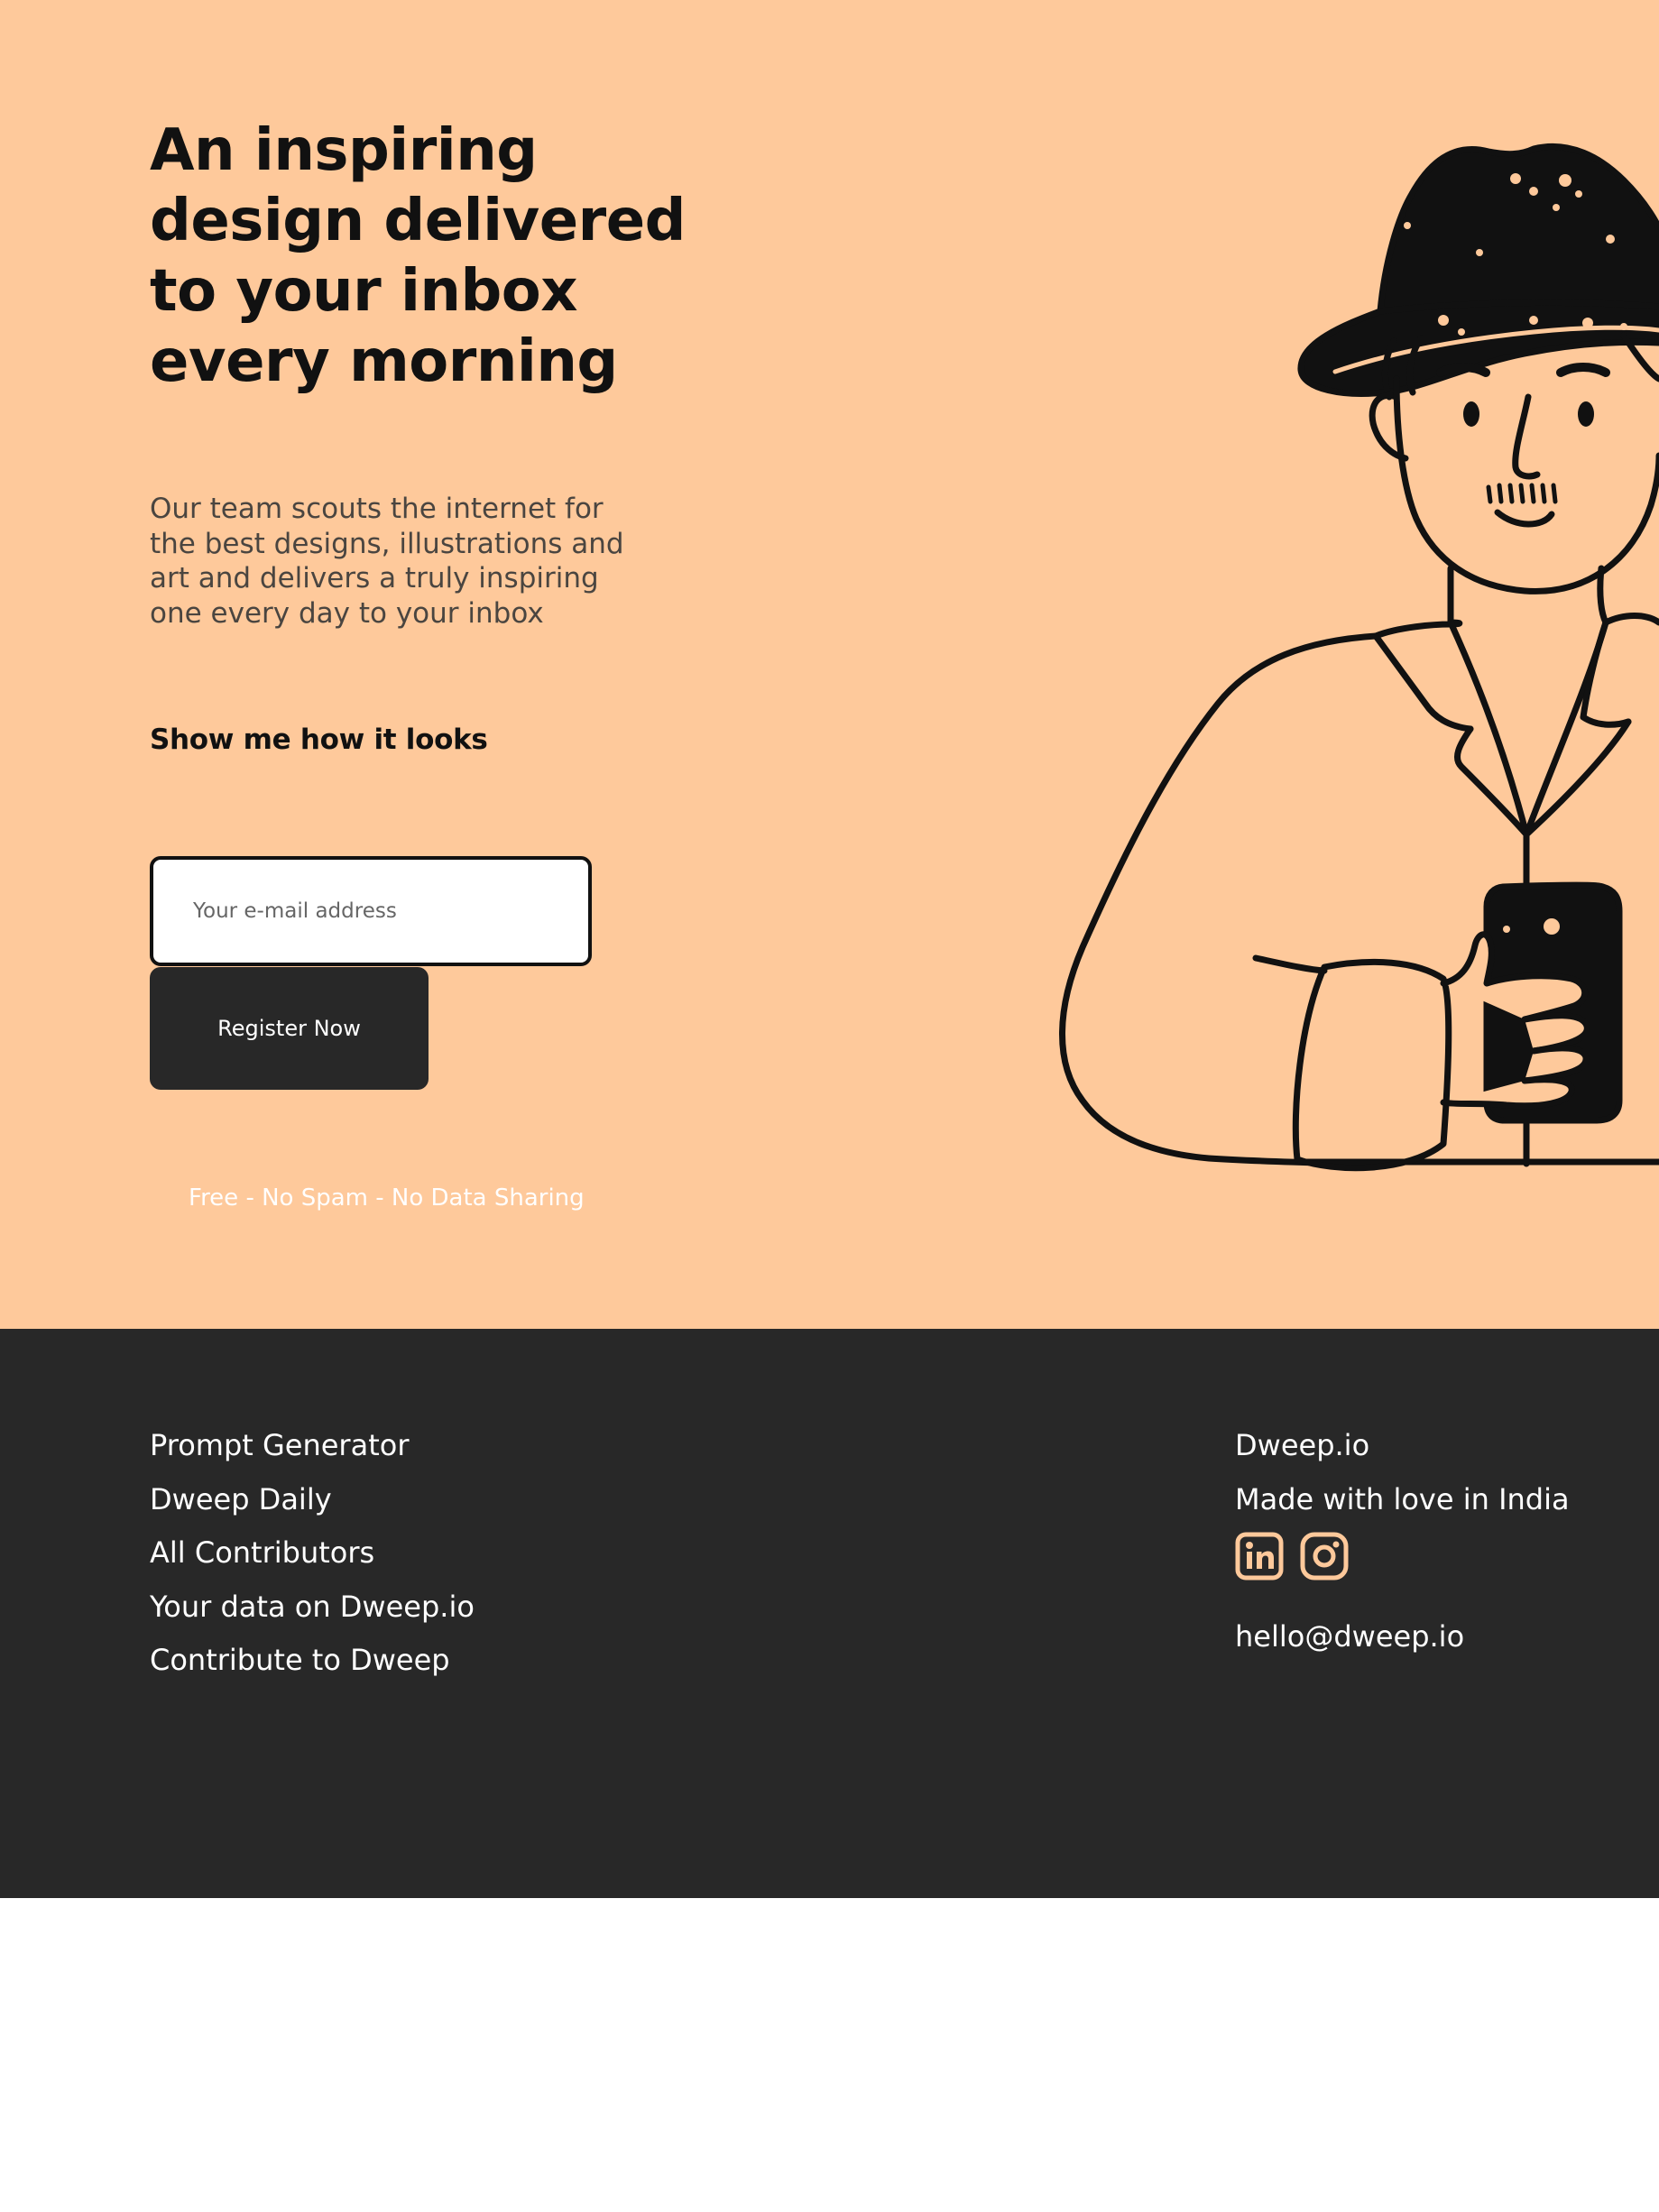  Describe the element at coordinates (279, 1445) in the screenshot. I see `footer-link-prompt-generator: Prompt Generator` at that location.